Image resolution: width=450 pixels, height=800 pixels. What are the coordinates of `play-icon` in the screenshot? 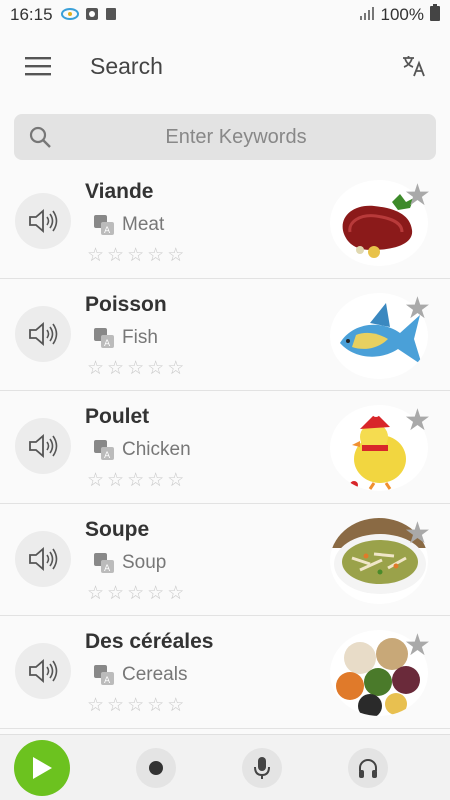 It's located at (42, 768).